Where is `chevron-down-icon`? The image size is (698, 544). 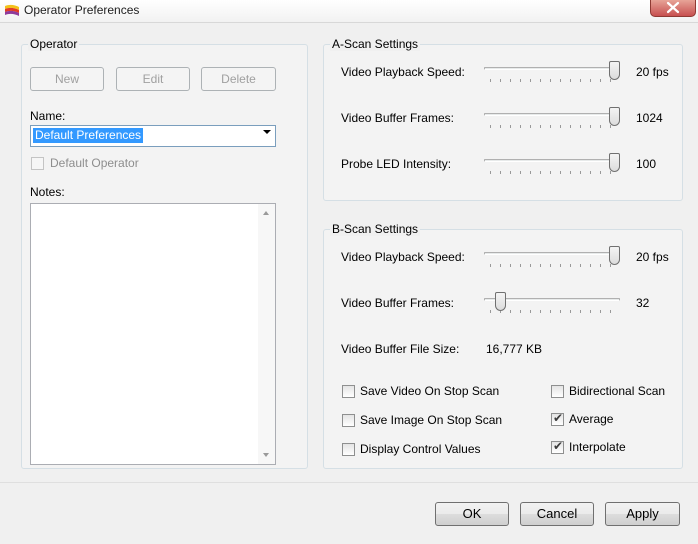 chevron-down-icon is located at coordinates (267, 132).